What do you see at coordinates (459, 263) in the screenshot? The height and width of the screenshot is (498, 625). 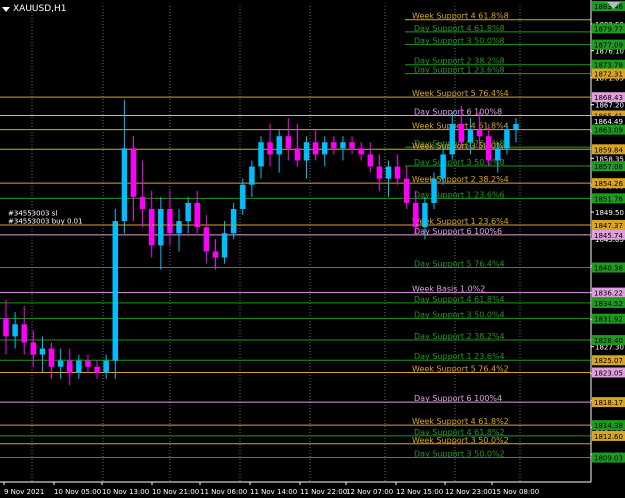 I see `support-level-label: Day Support 5 76.4%4` at bounding box center [459, 263].